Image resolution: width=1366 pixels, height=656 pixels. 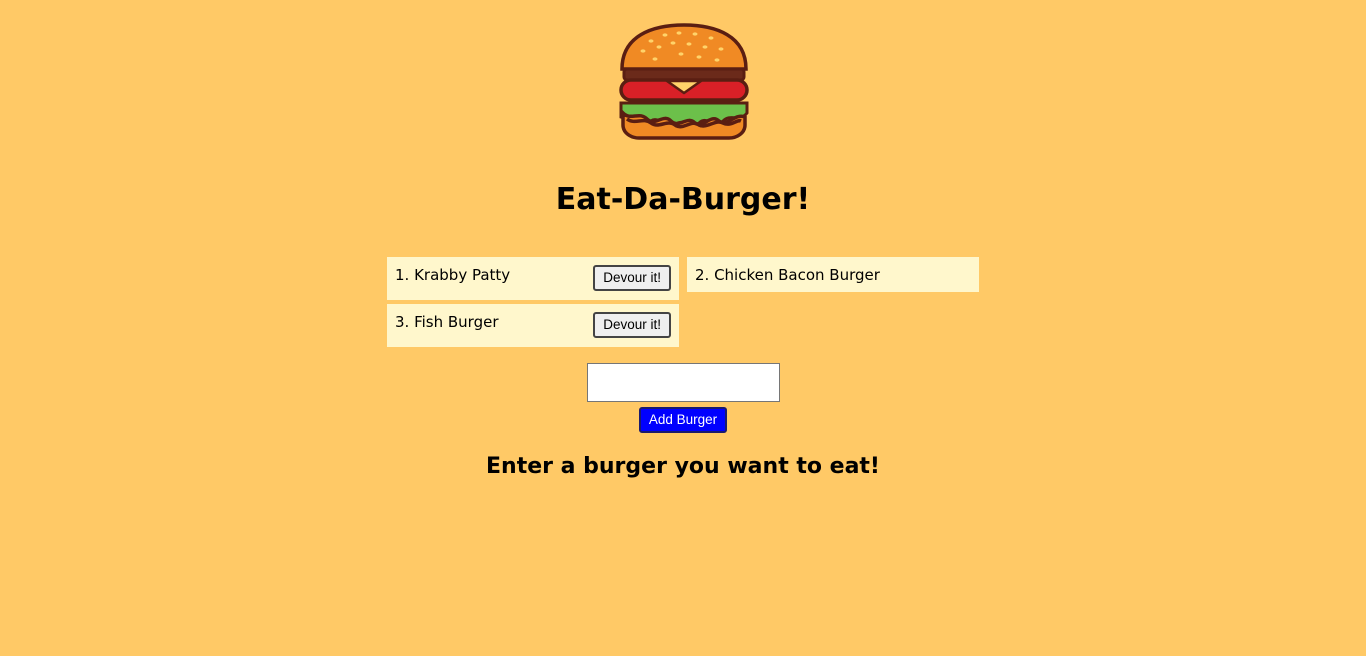 I want to click on add-burger-button: Add Burger, so click(x=683, y=420).